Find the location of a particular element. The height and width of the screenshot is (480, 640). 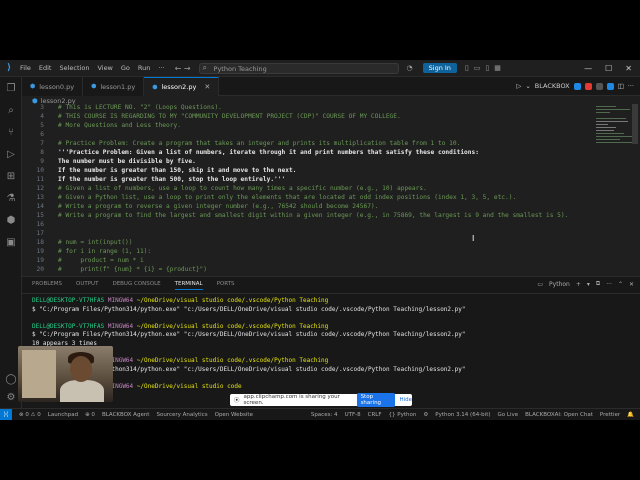

status-open-website: Open Website is located at coordinates (234, 415).